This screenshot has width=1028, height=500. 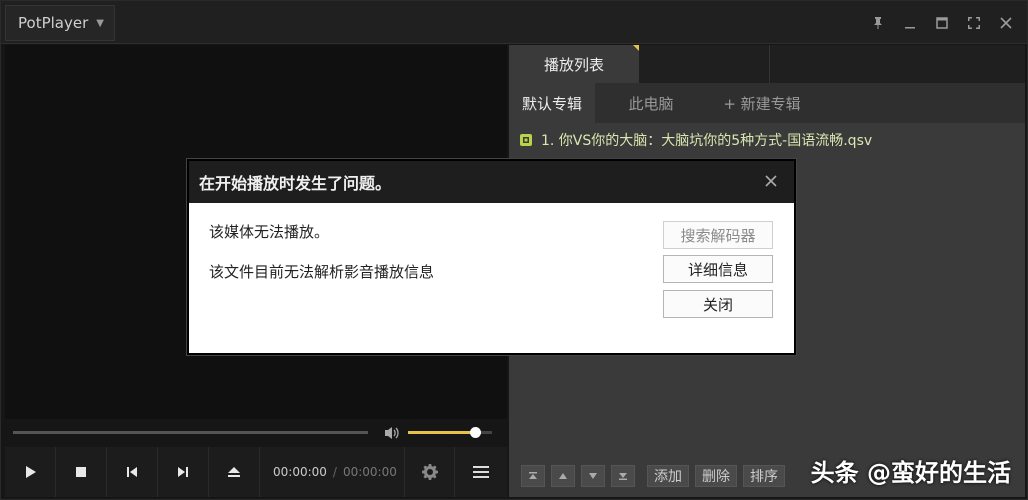 I want to click on skip-next-icon, so click(x=183, y=472).